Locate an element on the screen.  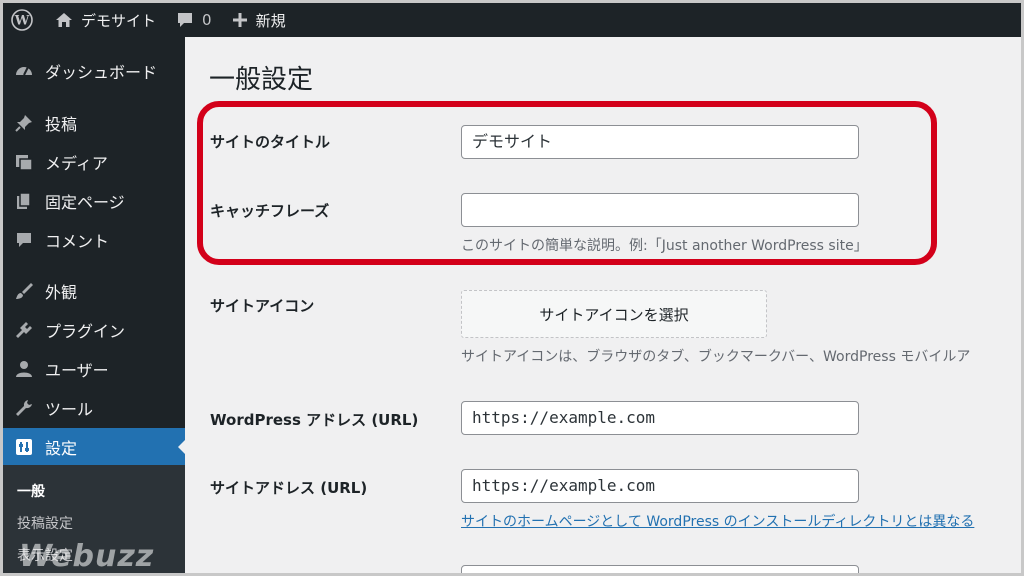
menu-item-plugins: プラグイン is located at coordinates (94, 330).